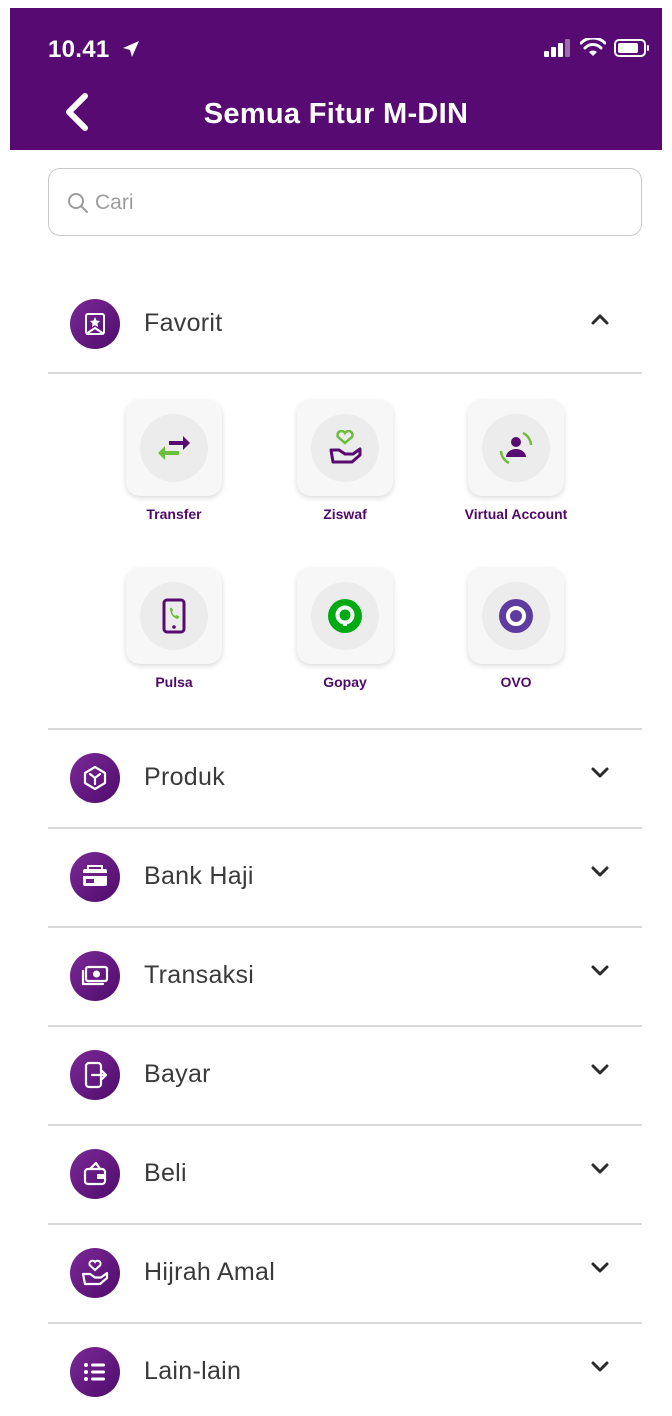 The height and width of the screenshot is (1416, 672). Describe the element at coordinates (199, 876) in the screenshot. I see `section-label-bank-haji: Bank Haji` at that location.